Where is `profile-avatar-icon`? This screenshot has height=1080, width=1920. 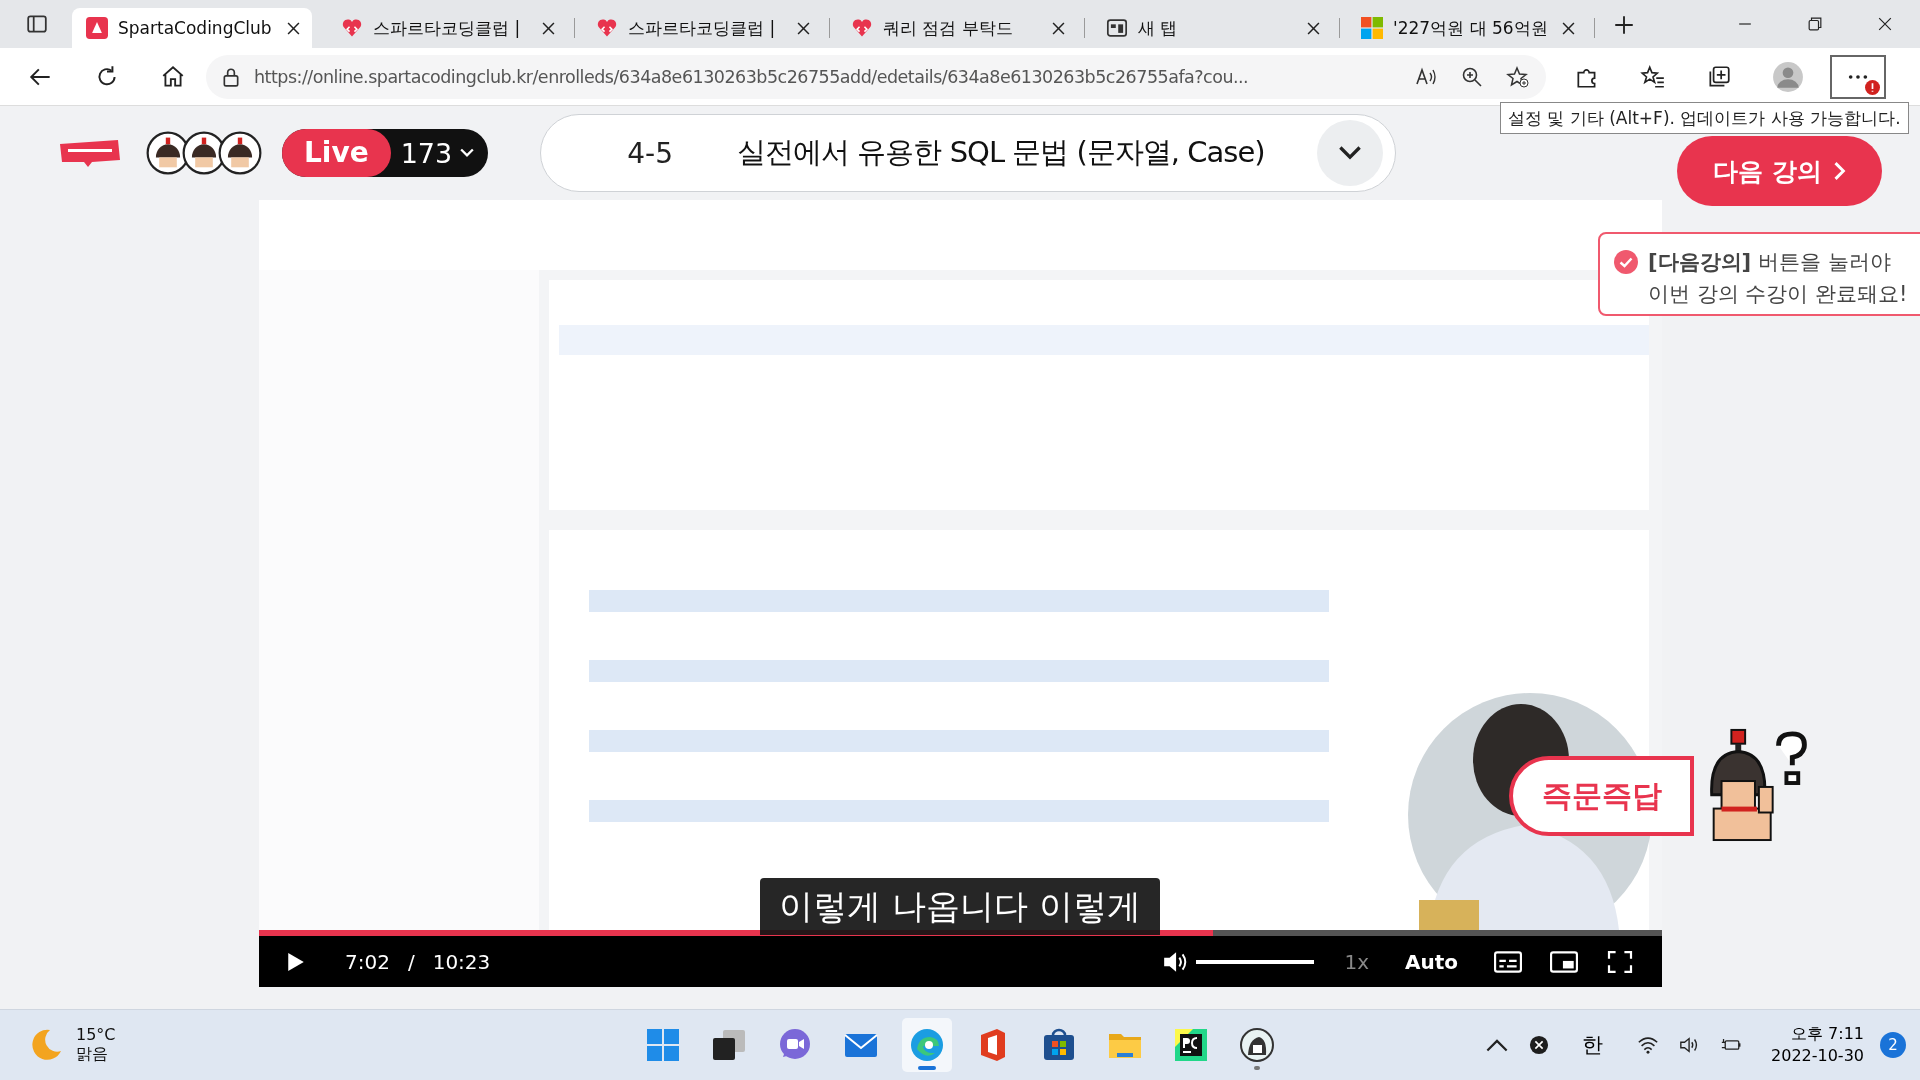 profile-avatar-icon is located at coordinates (1788, 76).